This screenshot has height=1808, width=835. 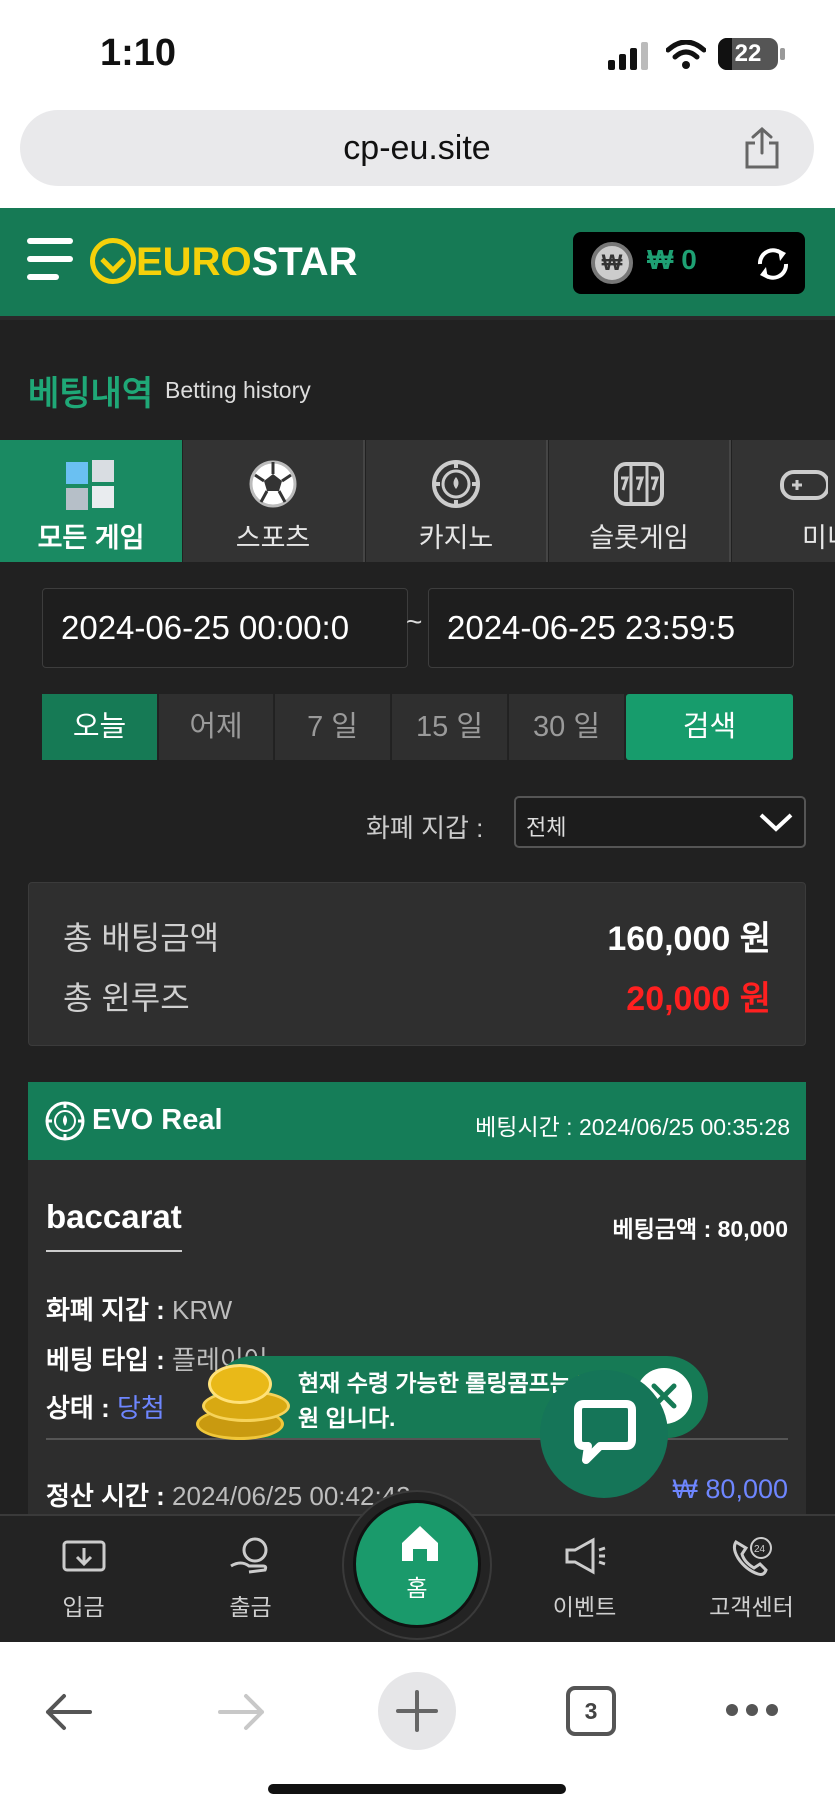 I want to click on tab-slot-games: 슬롯게임, so click(x=640, y=501).